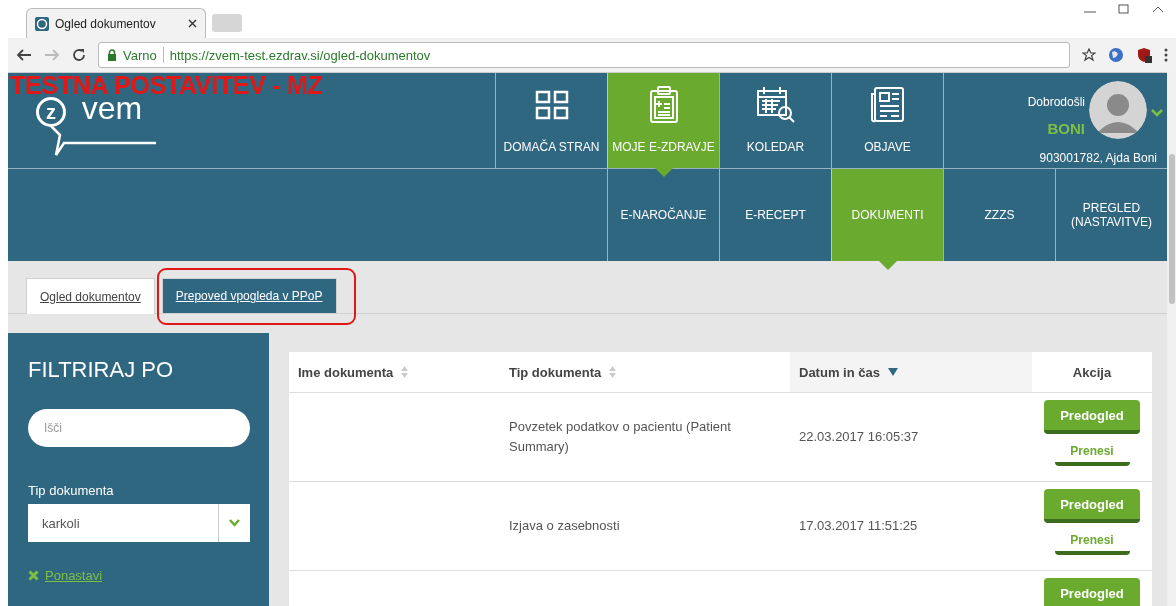 Image resolution: width=1176 pixels, height=606 pixels. What do you see at coordinates (140, 55) in the screenshot?
I see `security-label: Varno` at bounding box center [140, 55].